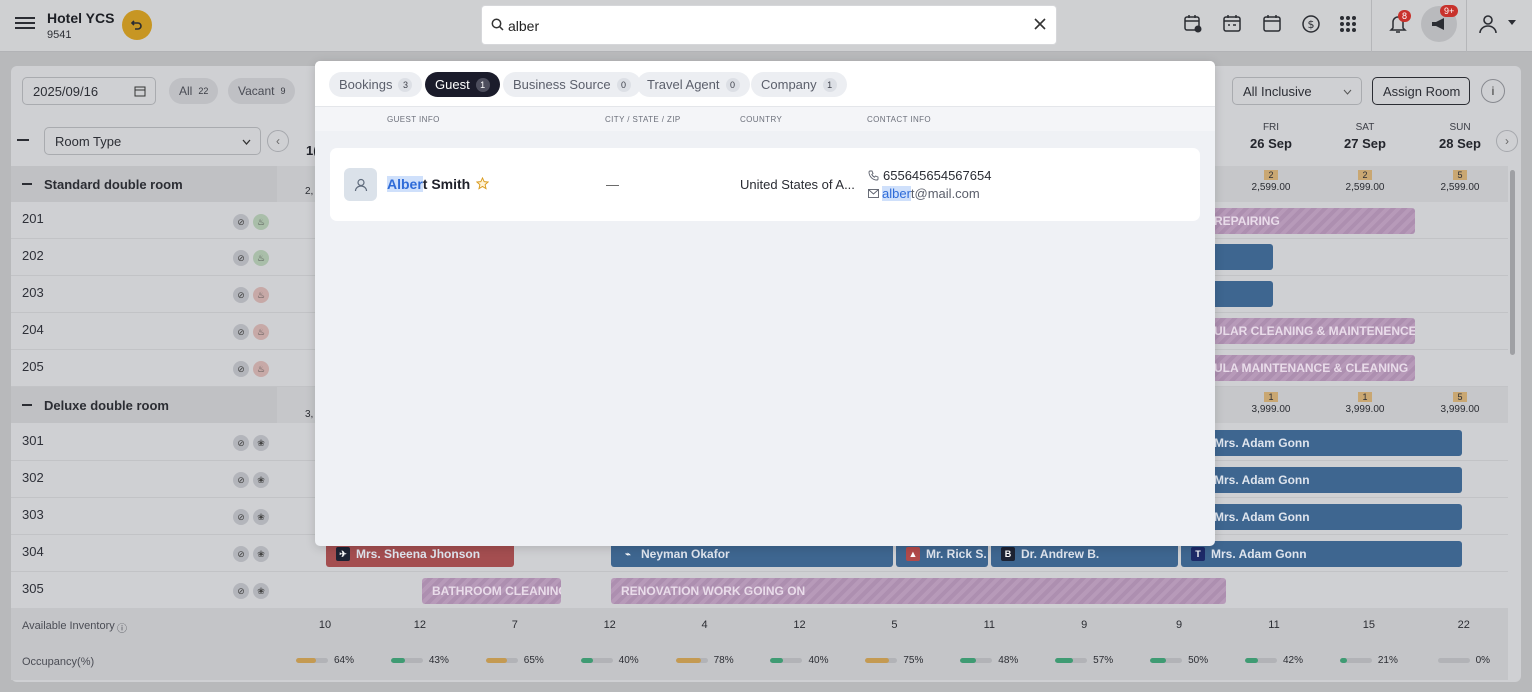 Image resolution: width=1532 pixels, height=692 pixels. What do you see at coordinates (1311, 24) in the screenshot?
I see `dollar-icon: $` at bounding box center [1311, 24].